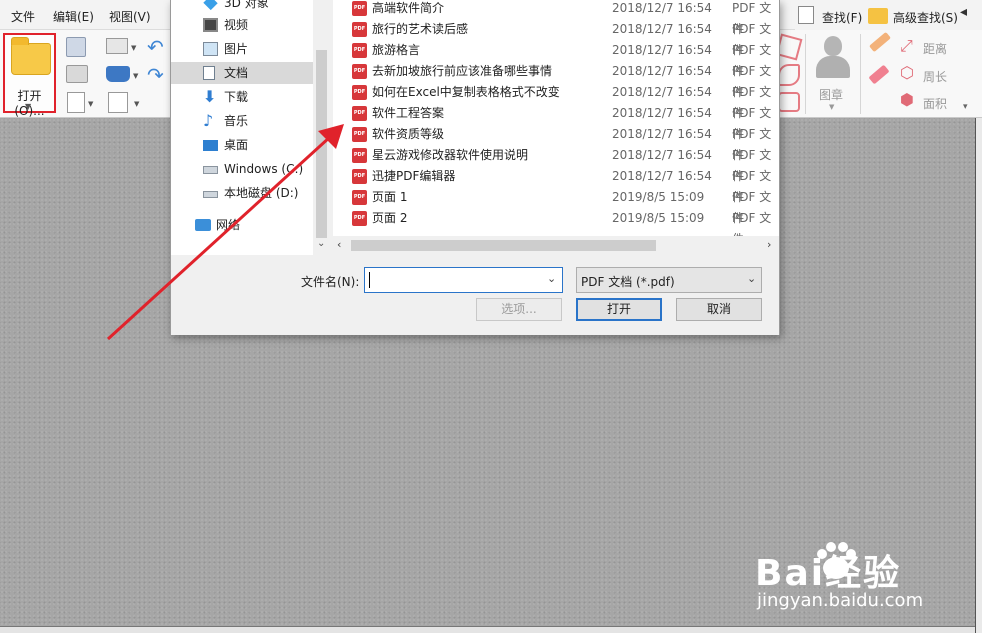  What do you see at coordinates (879, 74) in the screenshot?
I see `eraser-icon` at bounding box center [879, 74].